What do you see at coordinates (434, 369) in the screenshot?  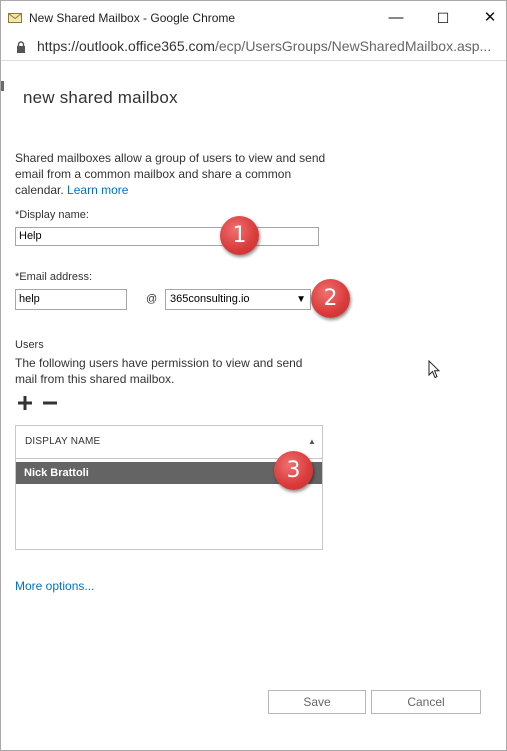 I see `mouse-cursor-icon` at bounding box center [434, 369].